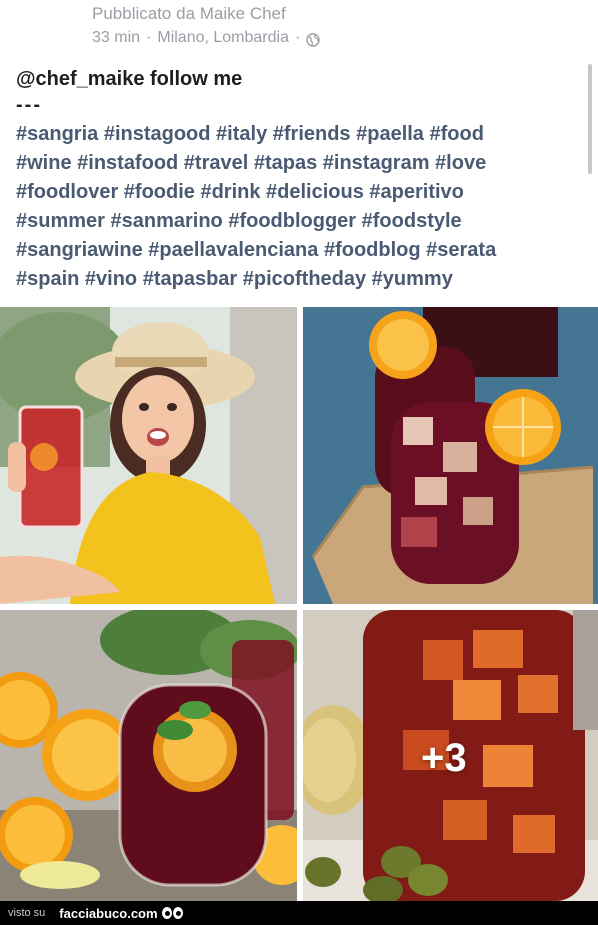 The width and height of the screenshot is (598, 925). I want to click on watermark-bar: visto su facciabuco.com, so click(299, 913).